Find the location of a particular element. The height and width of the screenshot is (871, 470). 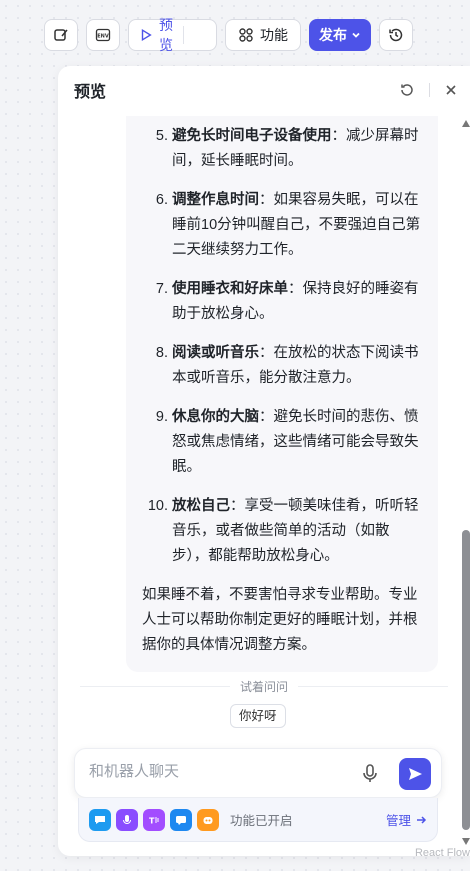

feature-label: 功能 is located at coordinates (274, 35).